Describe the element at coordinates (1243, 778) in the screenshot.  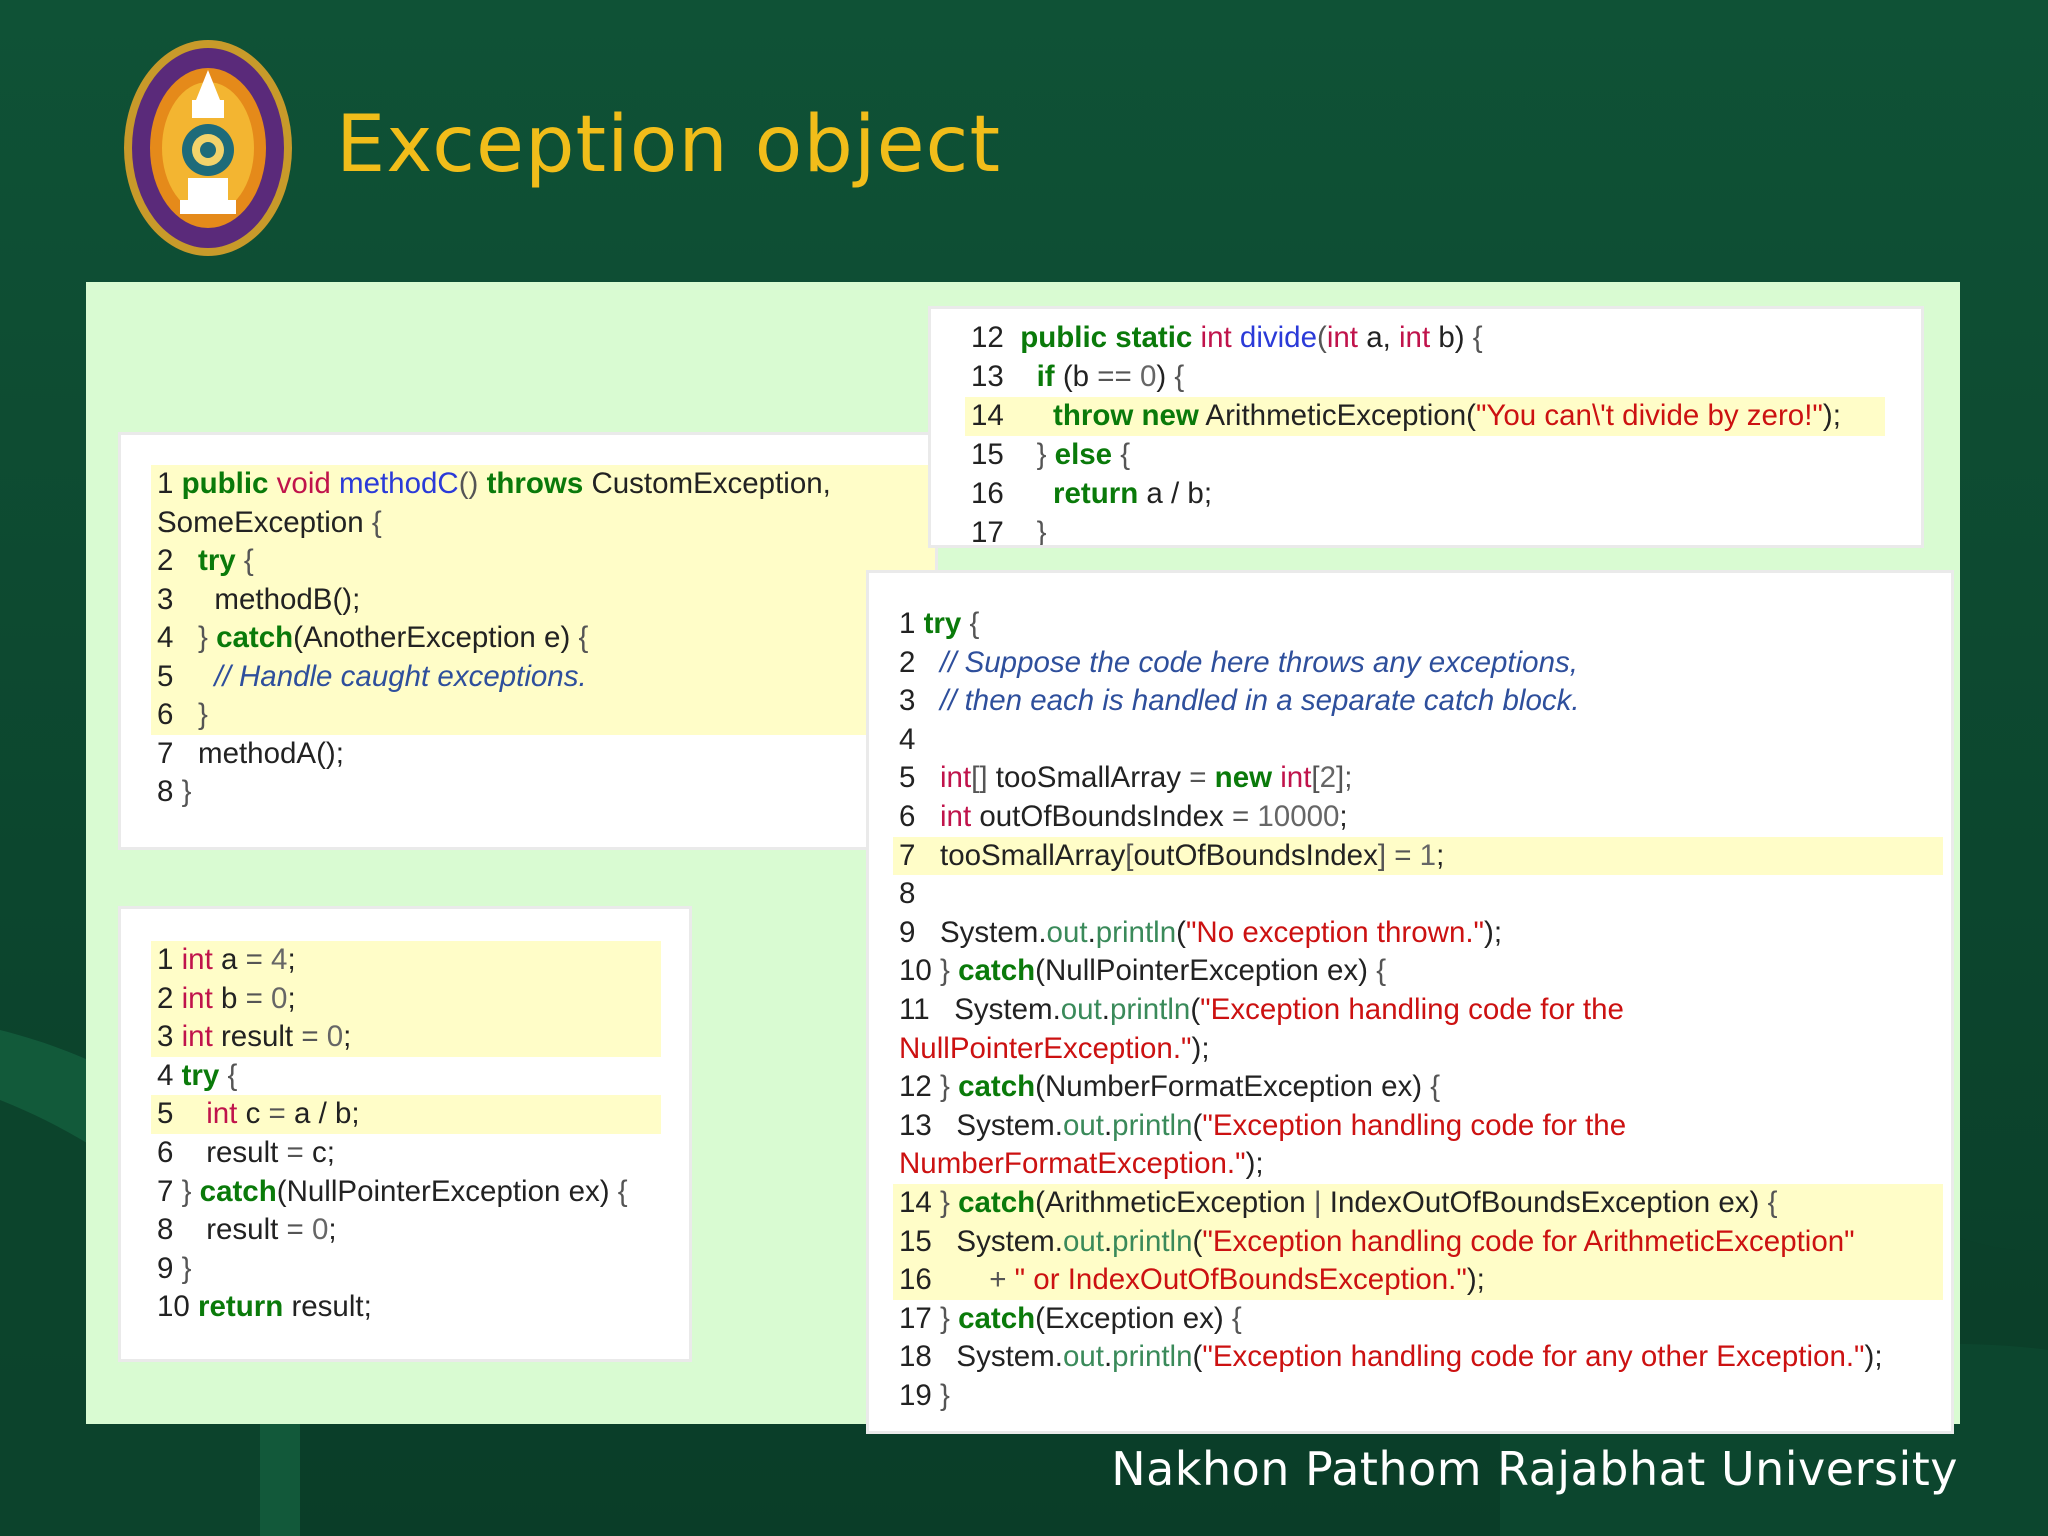
I see `code-token: new` at that location.